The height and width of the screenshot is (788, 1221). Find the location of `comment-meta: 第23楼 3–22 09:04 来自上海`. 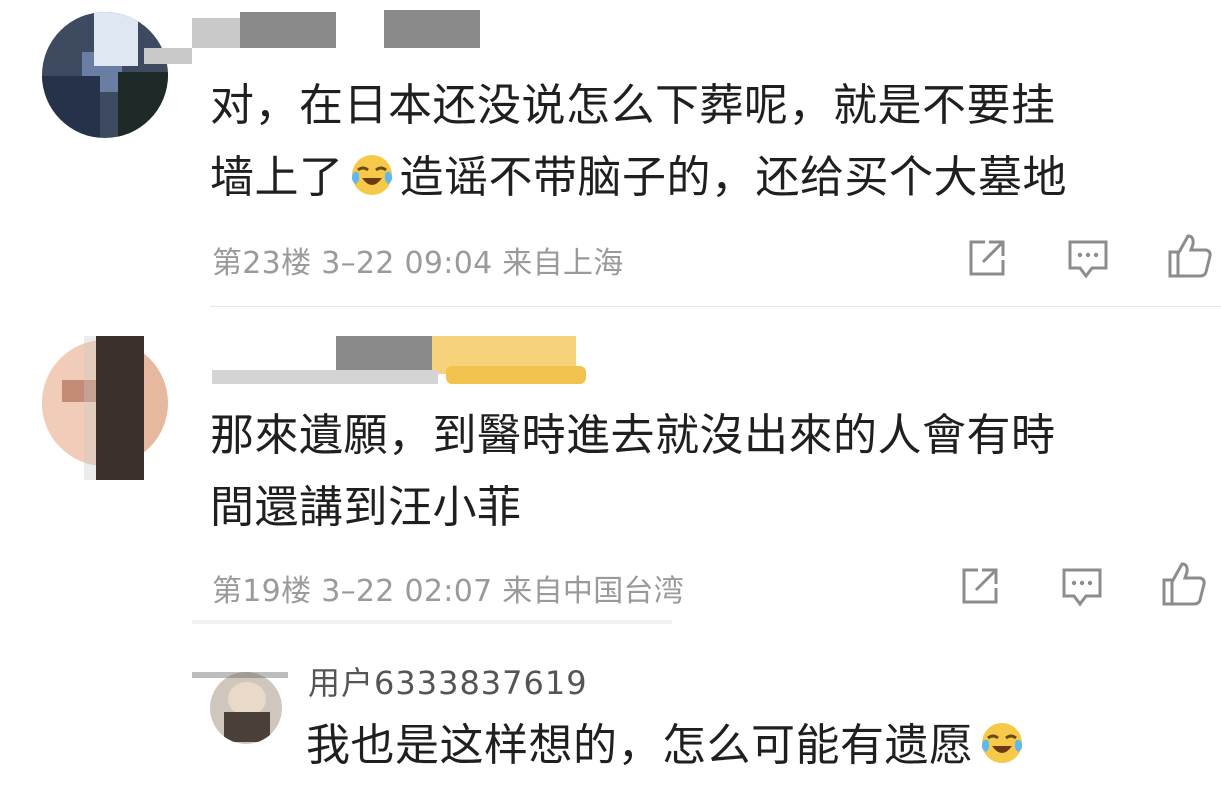

comment-meta: 第23楼 3–22 09:04 来自上海 is located at coordinates (418, 263).